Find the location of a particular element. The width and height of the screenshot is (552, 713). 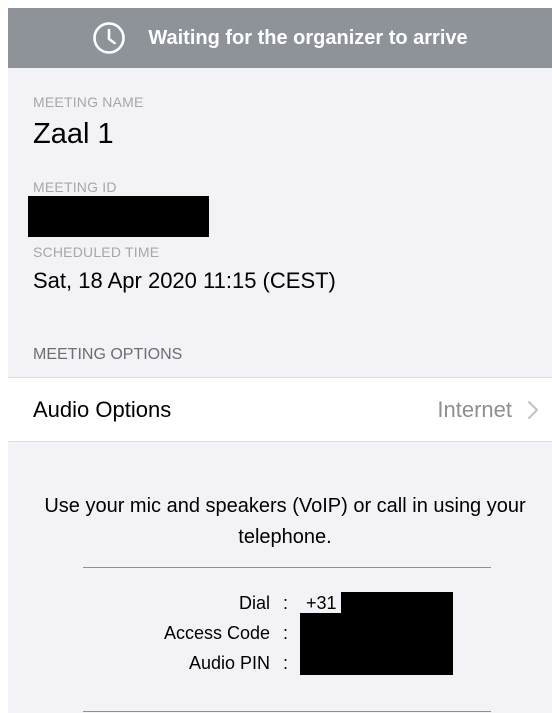

waiting-status-banner: Waiting for the organizer to arrive is located at coordinates (280, 38).